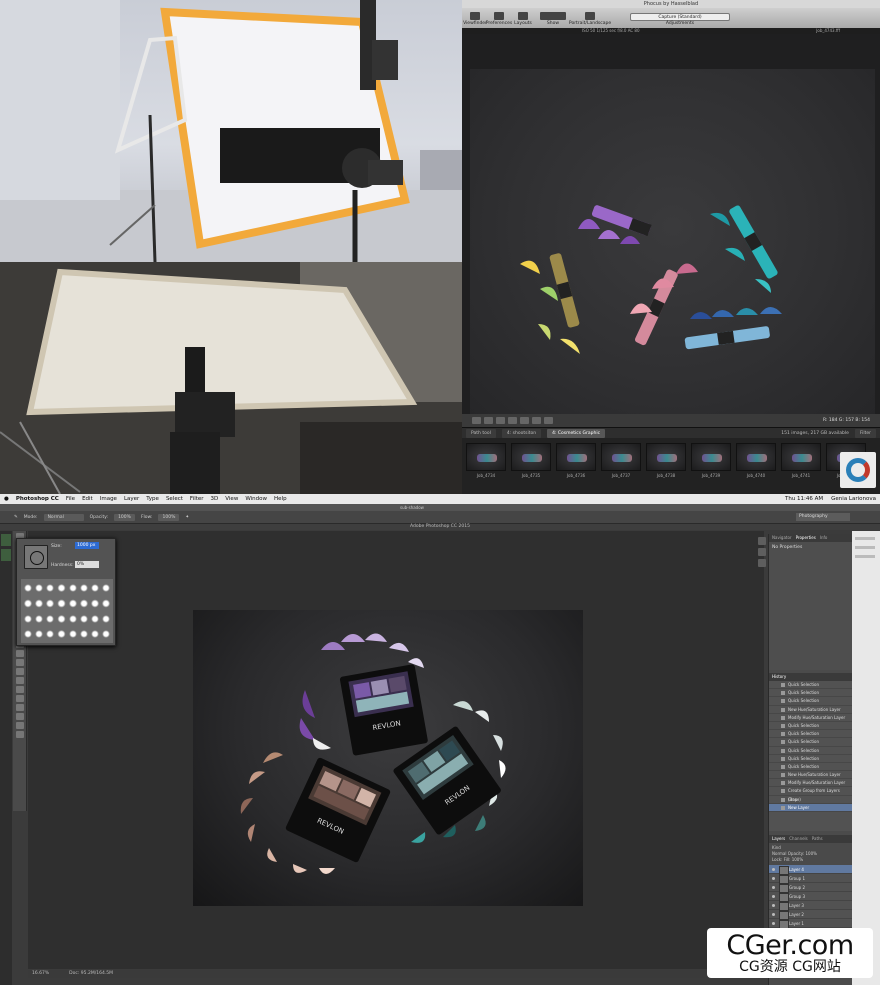 The width and height of the screenshot is (880, 985). What do you see at coordinates (280, 499) in the screenshot?
I see `menu-help: Help` at bounding box center [280, 499].